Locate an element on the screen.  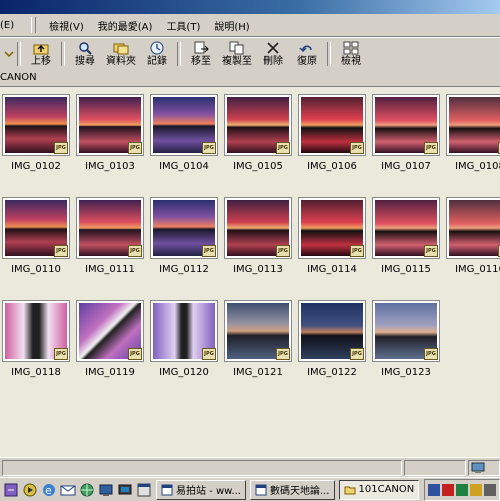
status-pane-main is located at coordinates (202, 468).